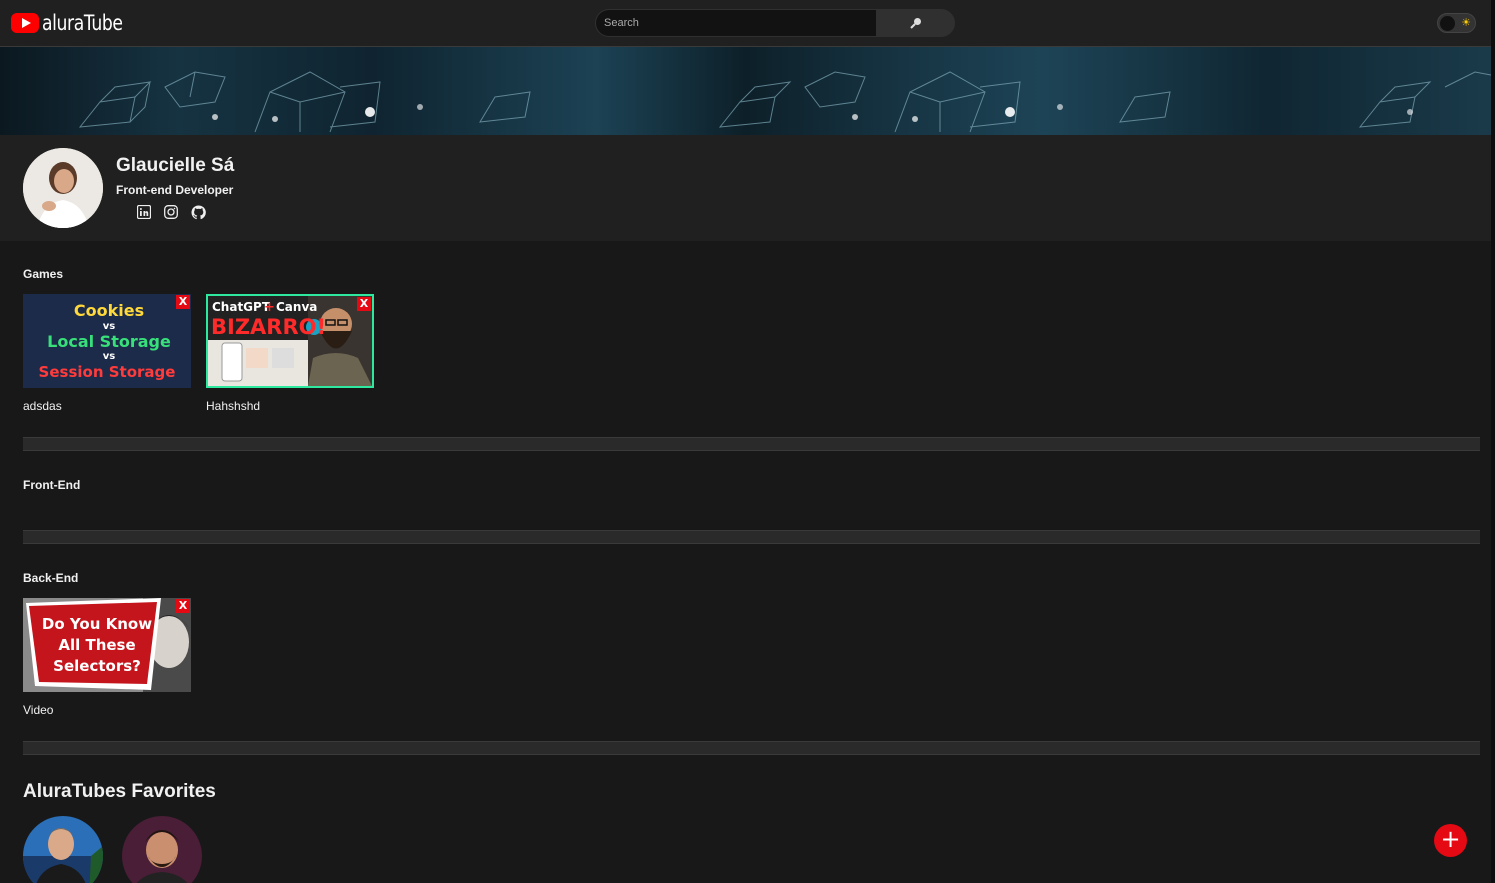 This screenshot has width=1495, height=883. Describe the element at coordinates (1456, 23) in the screenshot. I see `theme-toggle: ☀` at that location.